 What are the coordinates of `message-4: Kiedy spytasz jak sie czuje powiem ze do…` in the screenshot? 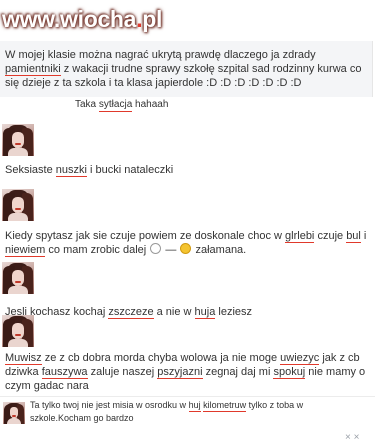 It's located at (187, 243).